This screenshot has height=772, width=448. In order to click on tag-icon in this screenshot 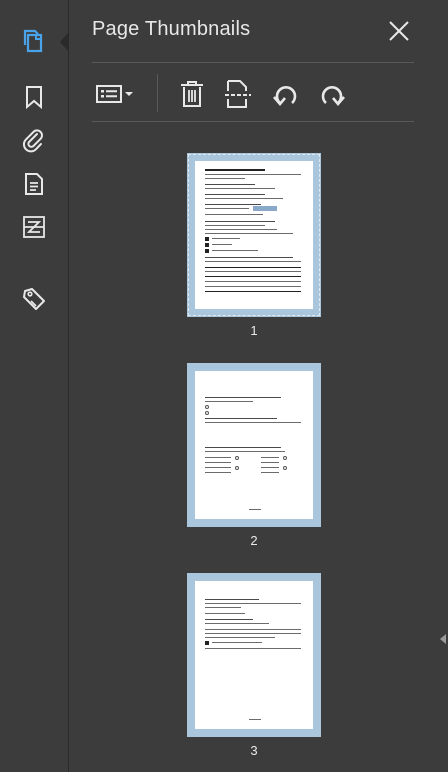, I will do `click(34, 299)`.